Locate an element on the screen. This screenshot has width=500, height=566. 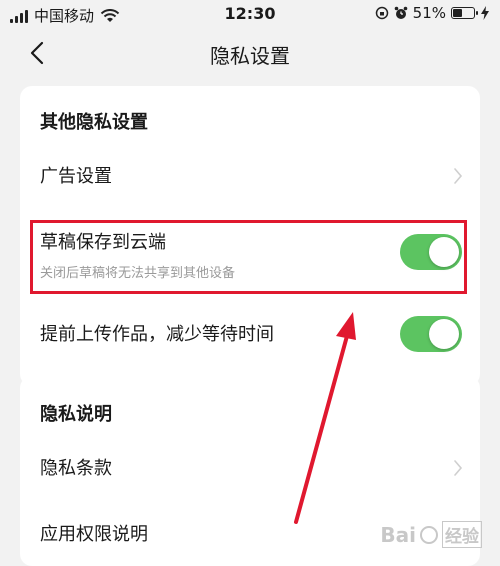
annotation-arrow is located at coordinates (325, 418).